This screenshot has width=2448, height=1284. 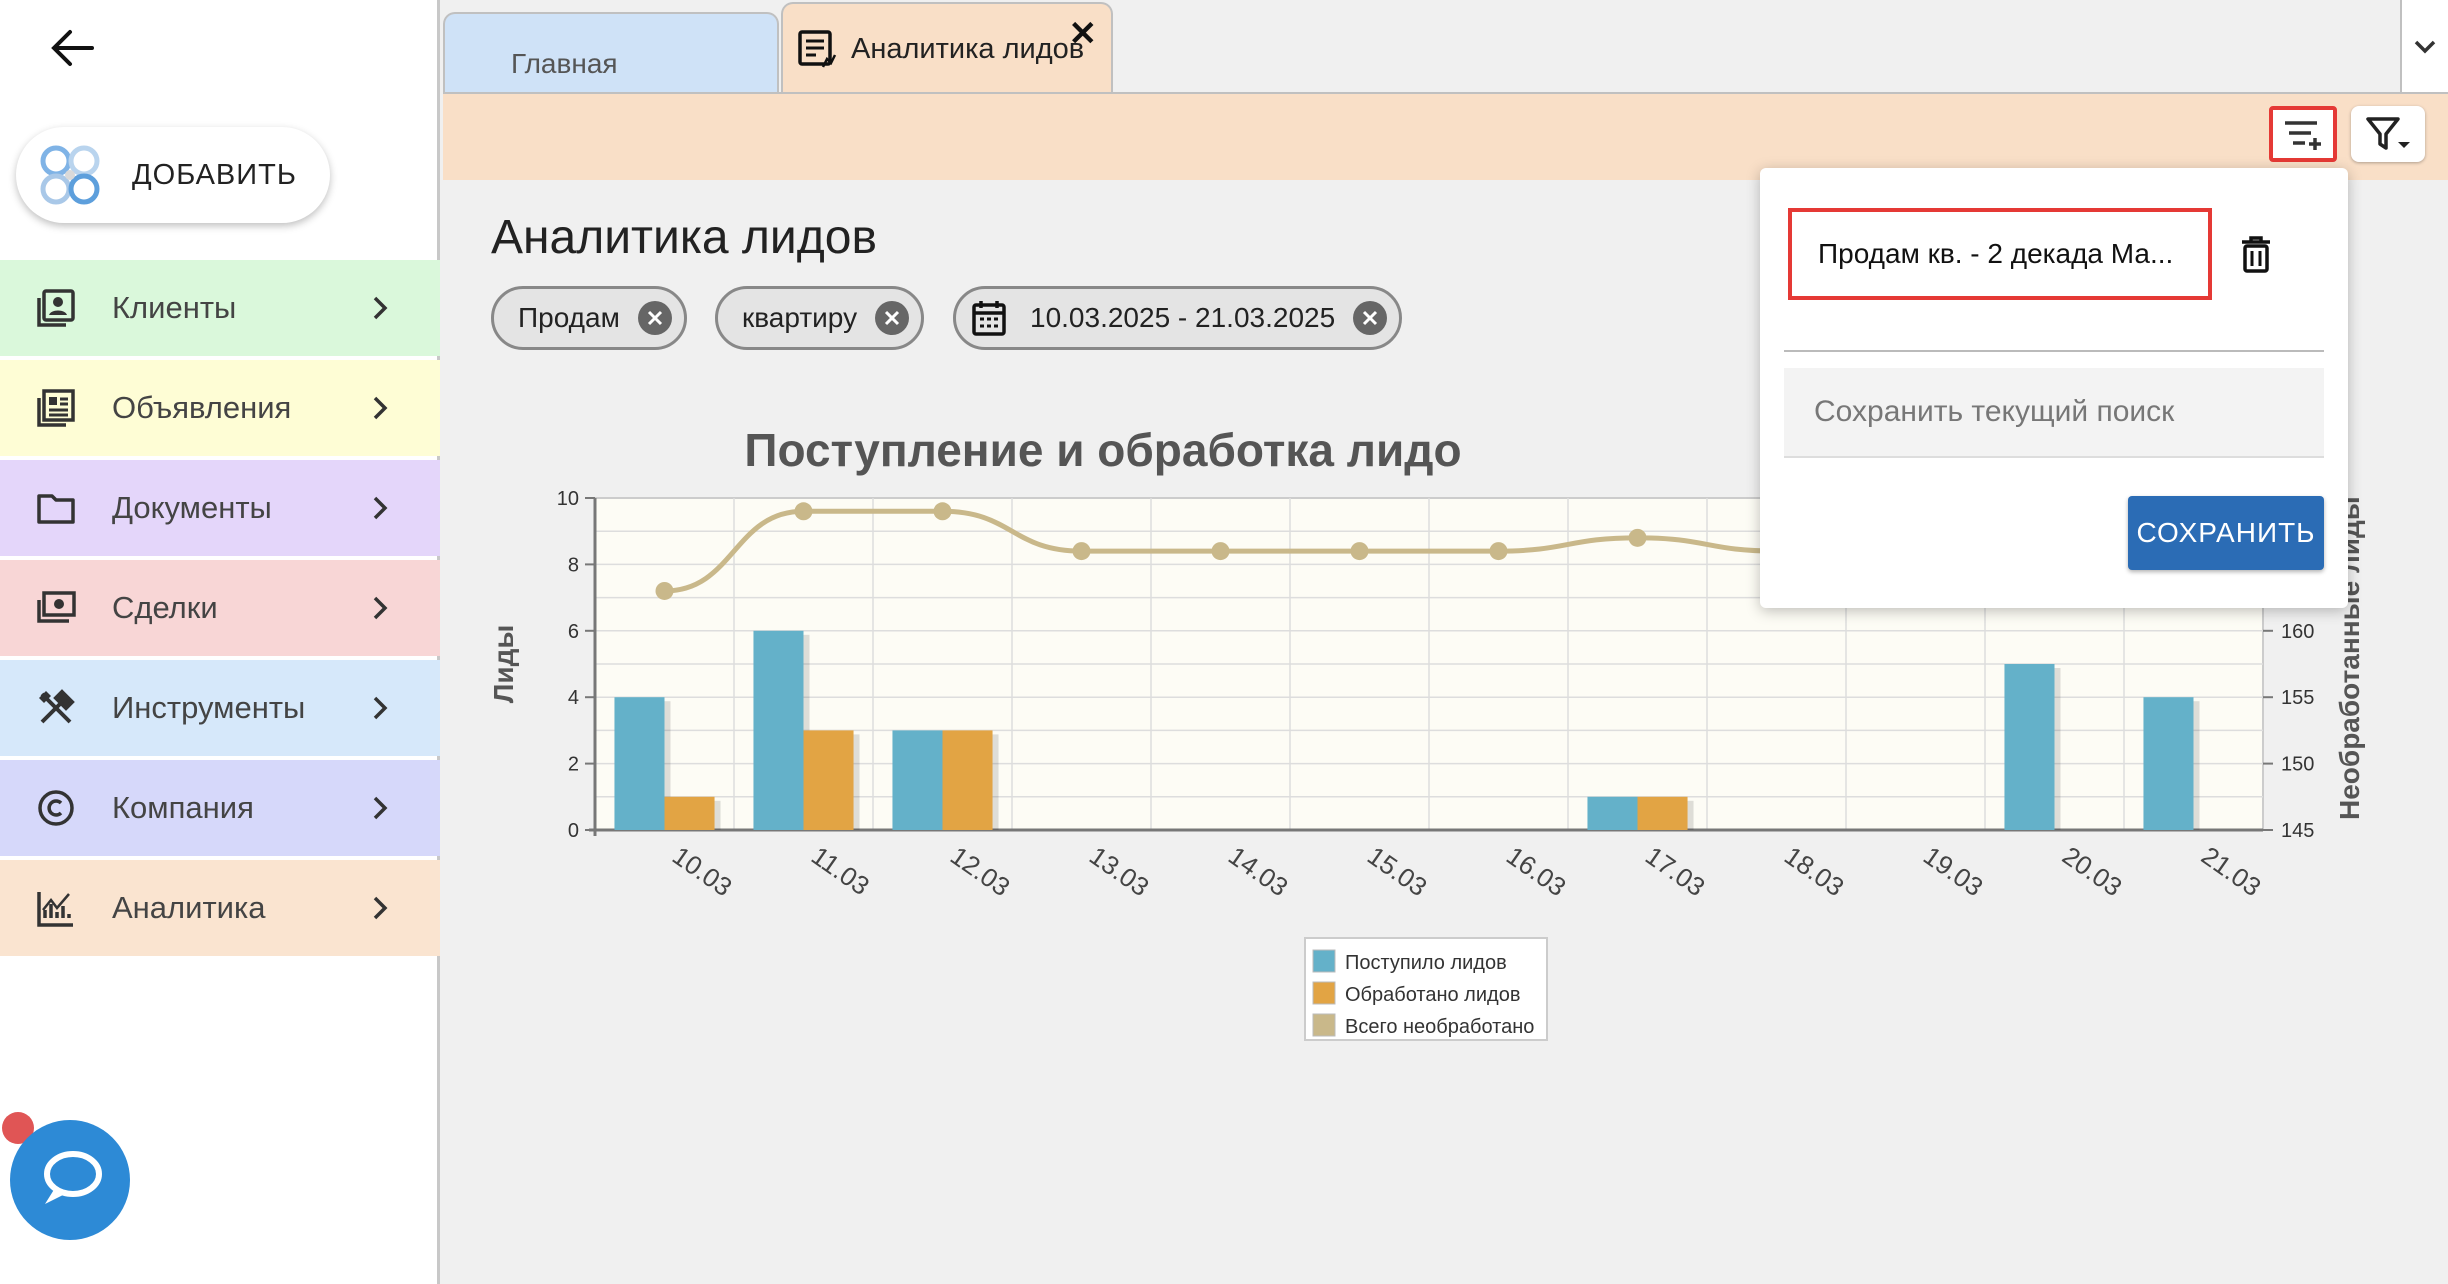 What do you see at coordinates (2054, 351) in the screenshot?
I see `popup-divider` at bounding box center [2054, 351].